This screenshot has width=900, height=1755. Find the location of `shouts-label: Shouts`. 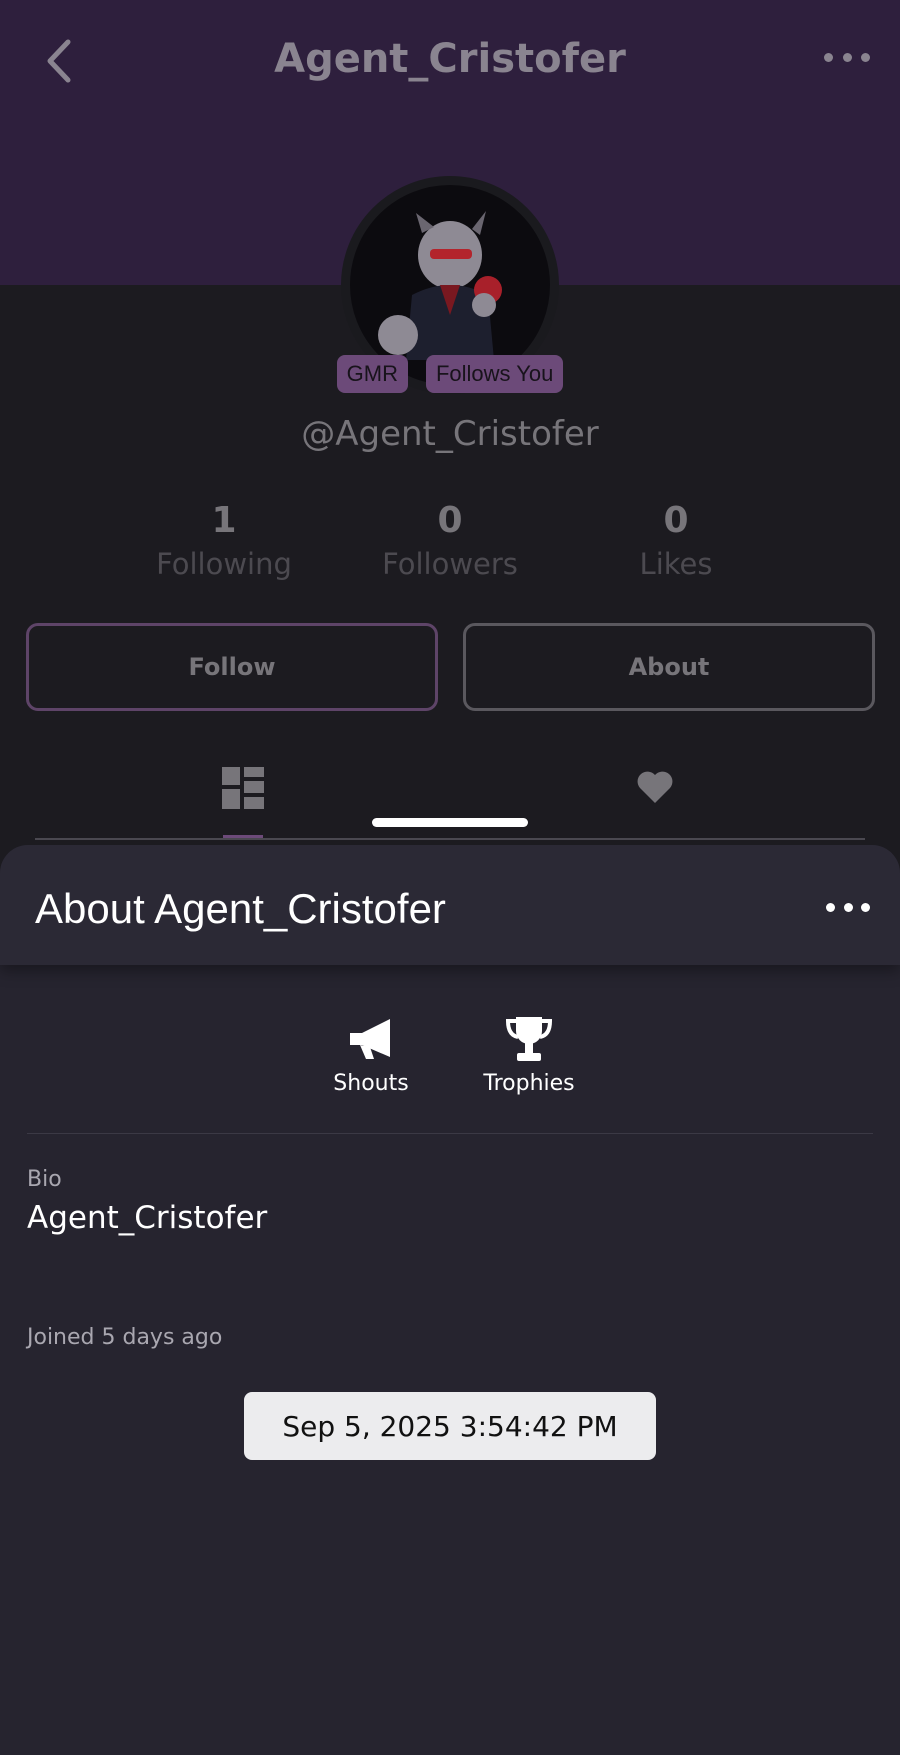

shouts-label: Shouts is located at coordinates (371, 1083).